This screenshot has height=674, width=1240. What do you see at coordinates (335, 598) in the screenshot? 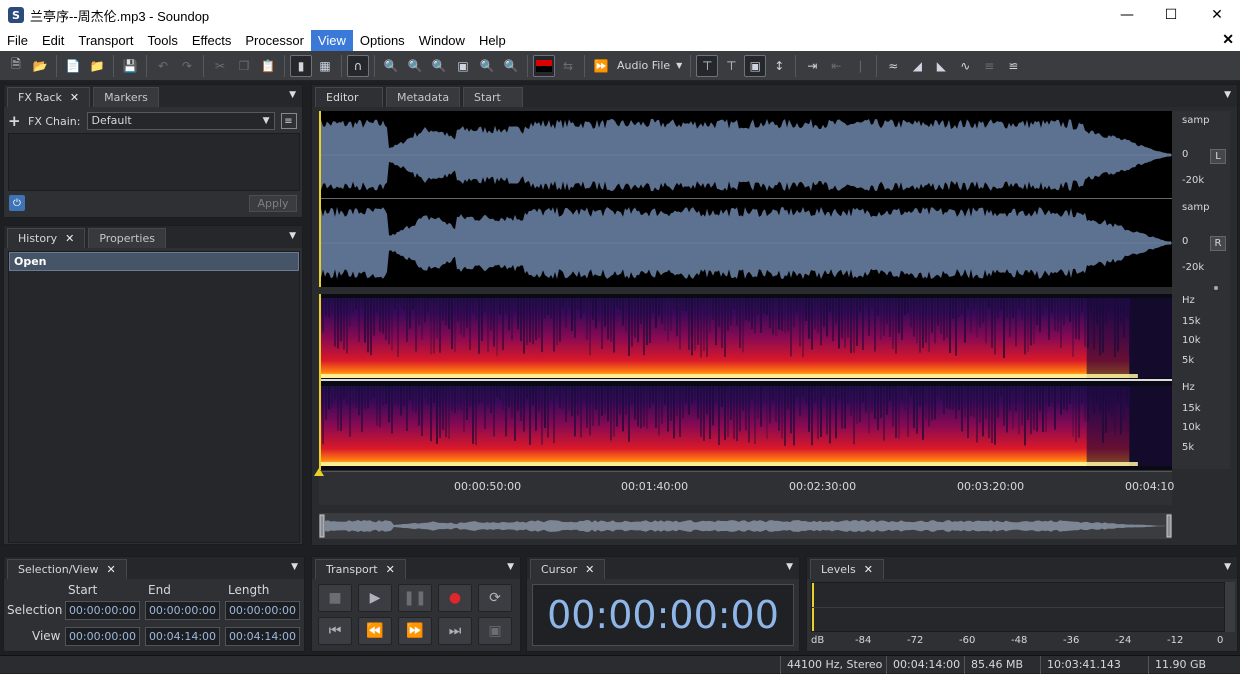
I see `stop-button: ■` at bounding box center [335, 598].